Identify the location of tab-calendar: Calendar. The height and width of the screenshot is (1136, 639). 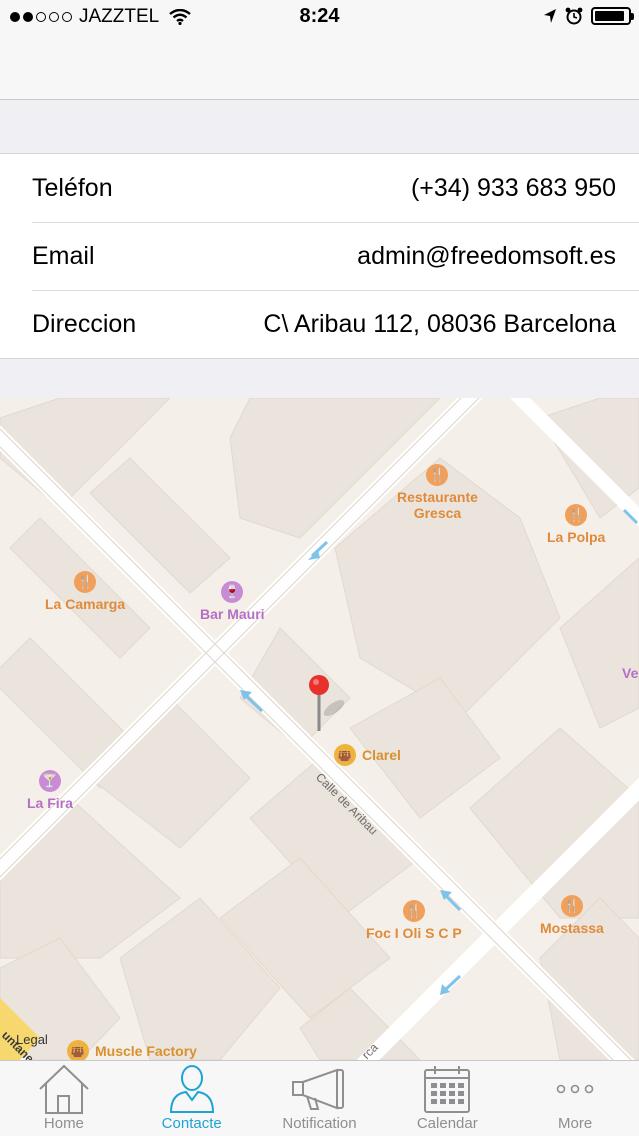
(447, 1098).